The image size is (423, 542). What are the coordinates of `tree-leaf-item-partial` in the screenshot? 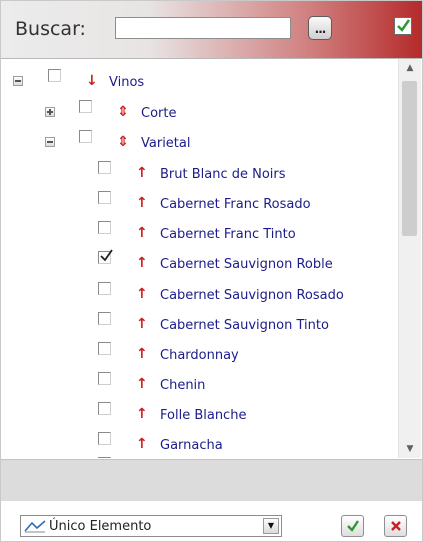 It's located at (199, 457).